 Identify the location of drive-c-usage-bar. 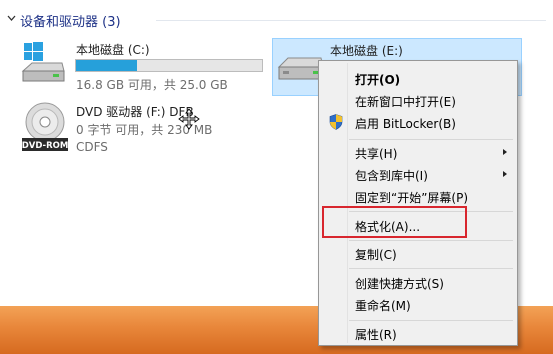
(169, 65).